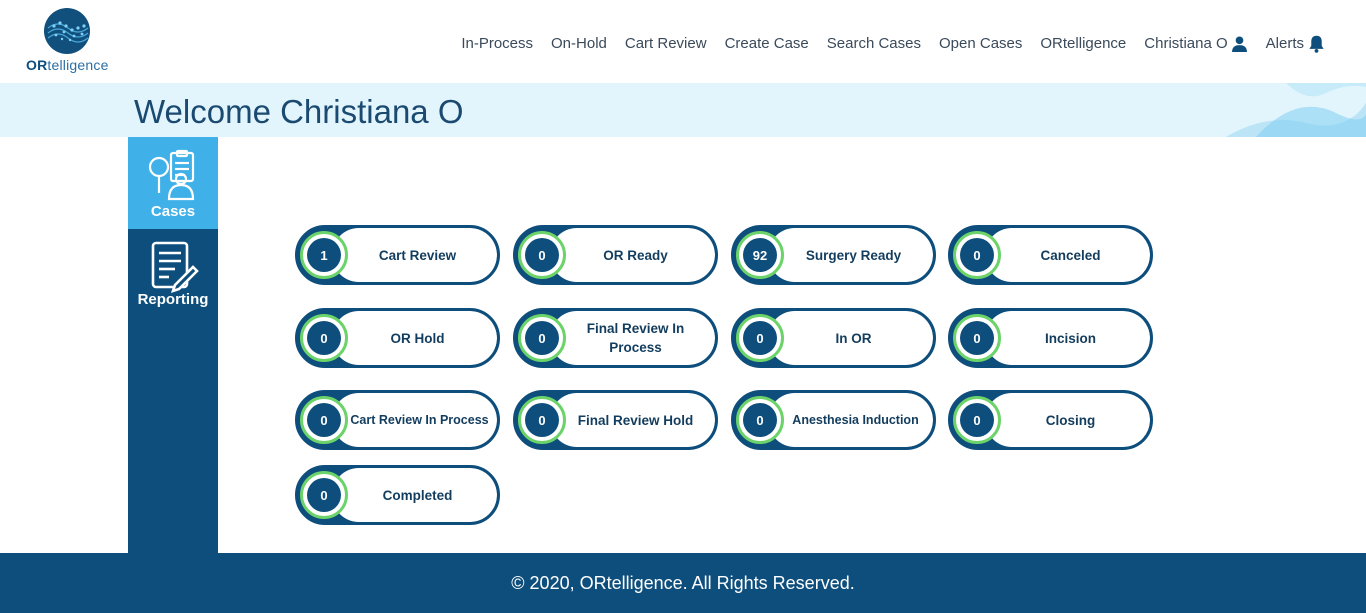 The image size is (1366, 613). What do you see at coordinates (67, 31) in the screenshot?
I see `logo-mark-icon` at bounding box center [67, 31].